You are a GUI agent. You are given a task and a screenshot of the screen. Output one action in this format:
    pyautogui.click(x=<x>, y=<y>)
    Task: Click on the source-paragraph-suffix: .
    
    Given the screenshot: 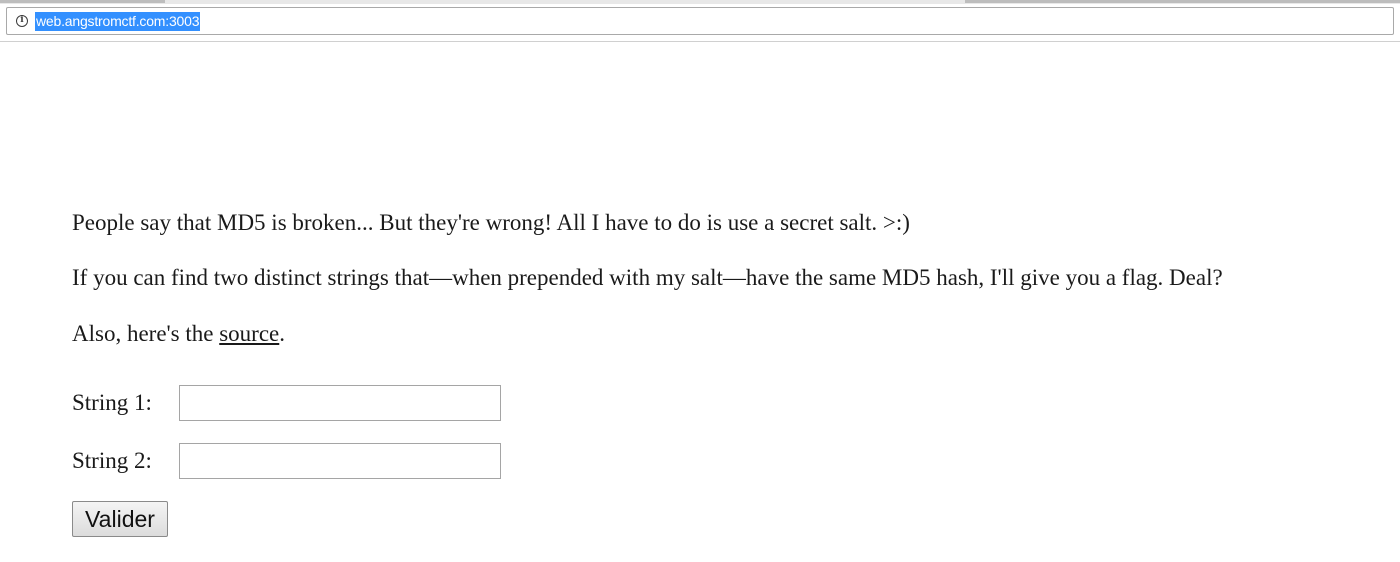 What is the action you would take?
    pyautogui.click(x=282, y=333)
    